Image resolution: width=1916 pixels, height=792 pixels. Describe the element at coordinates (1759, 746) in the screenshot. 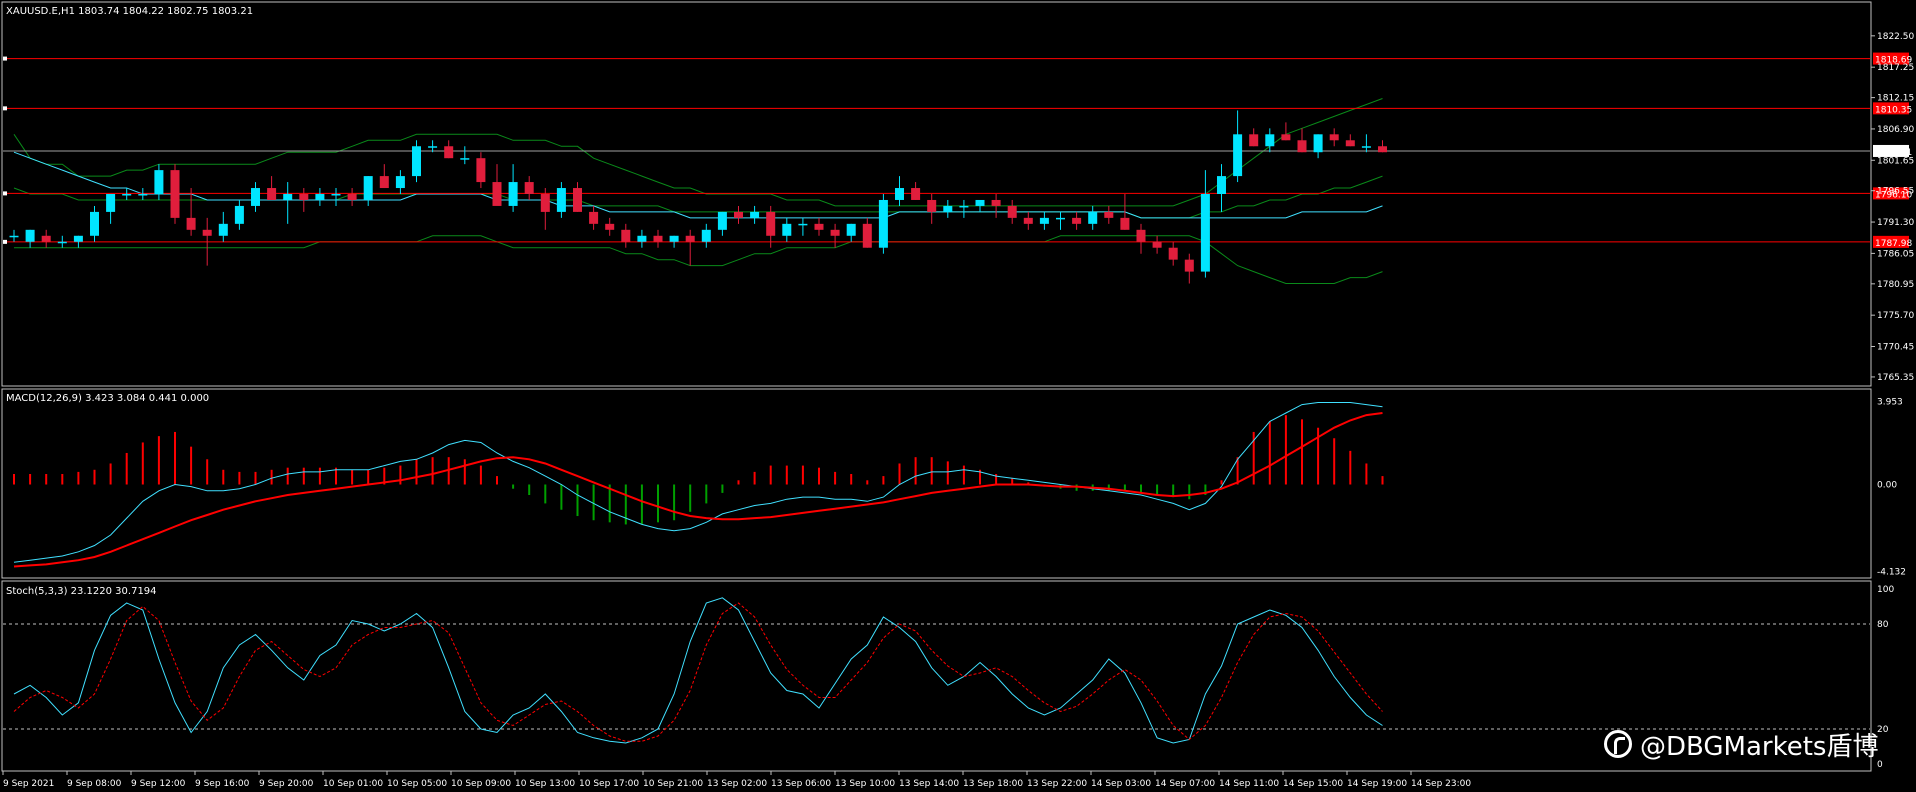

I see `watermark-text: @DBGMarkets盾博` at that location.